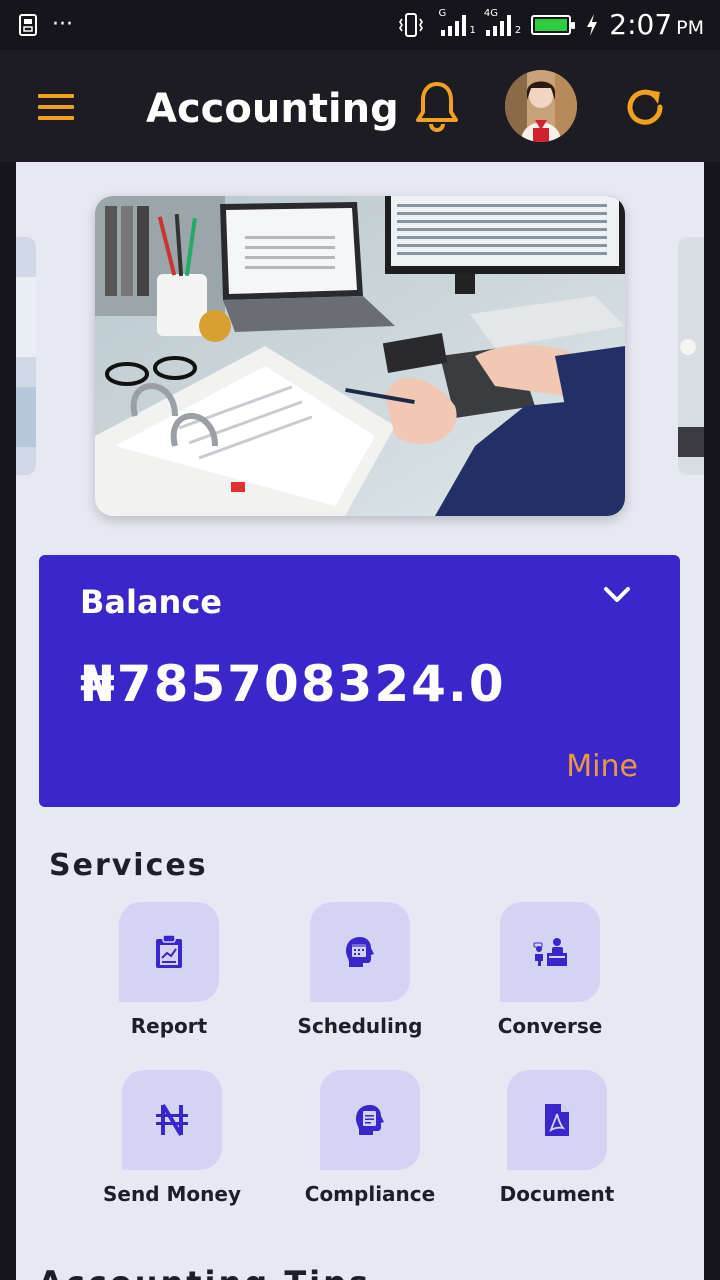  I want to click on naira-icon, so click(172, 1120).